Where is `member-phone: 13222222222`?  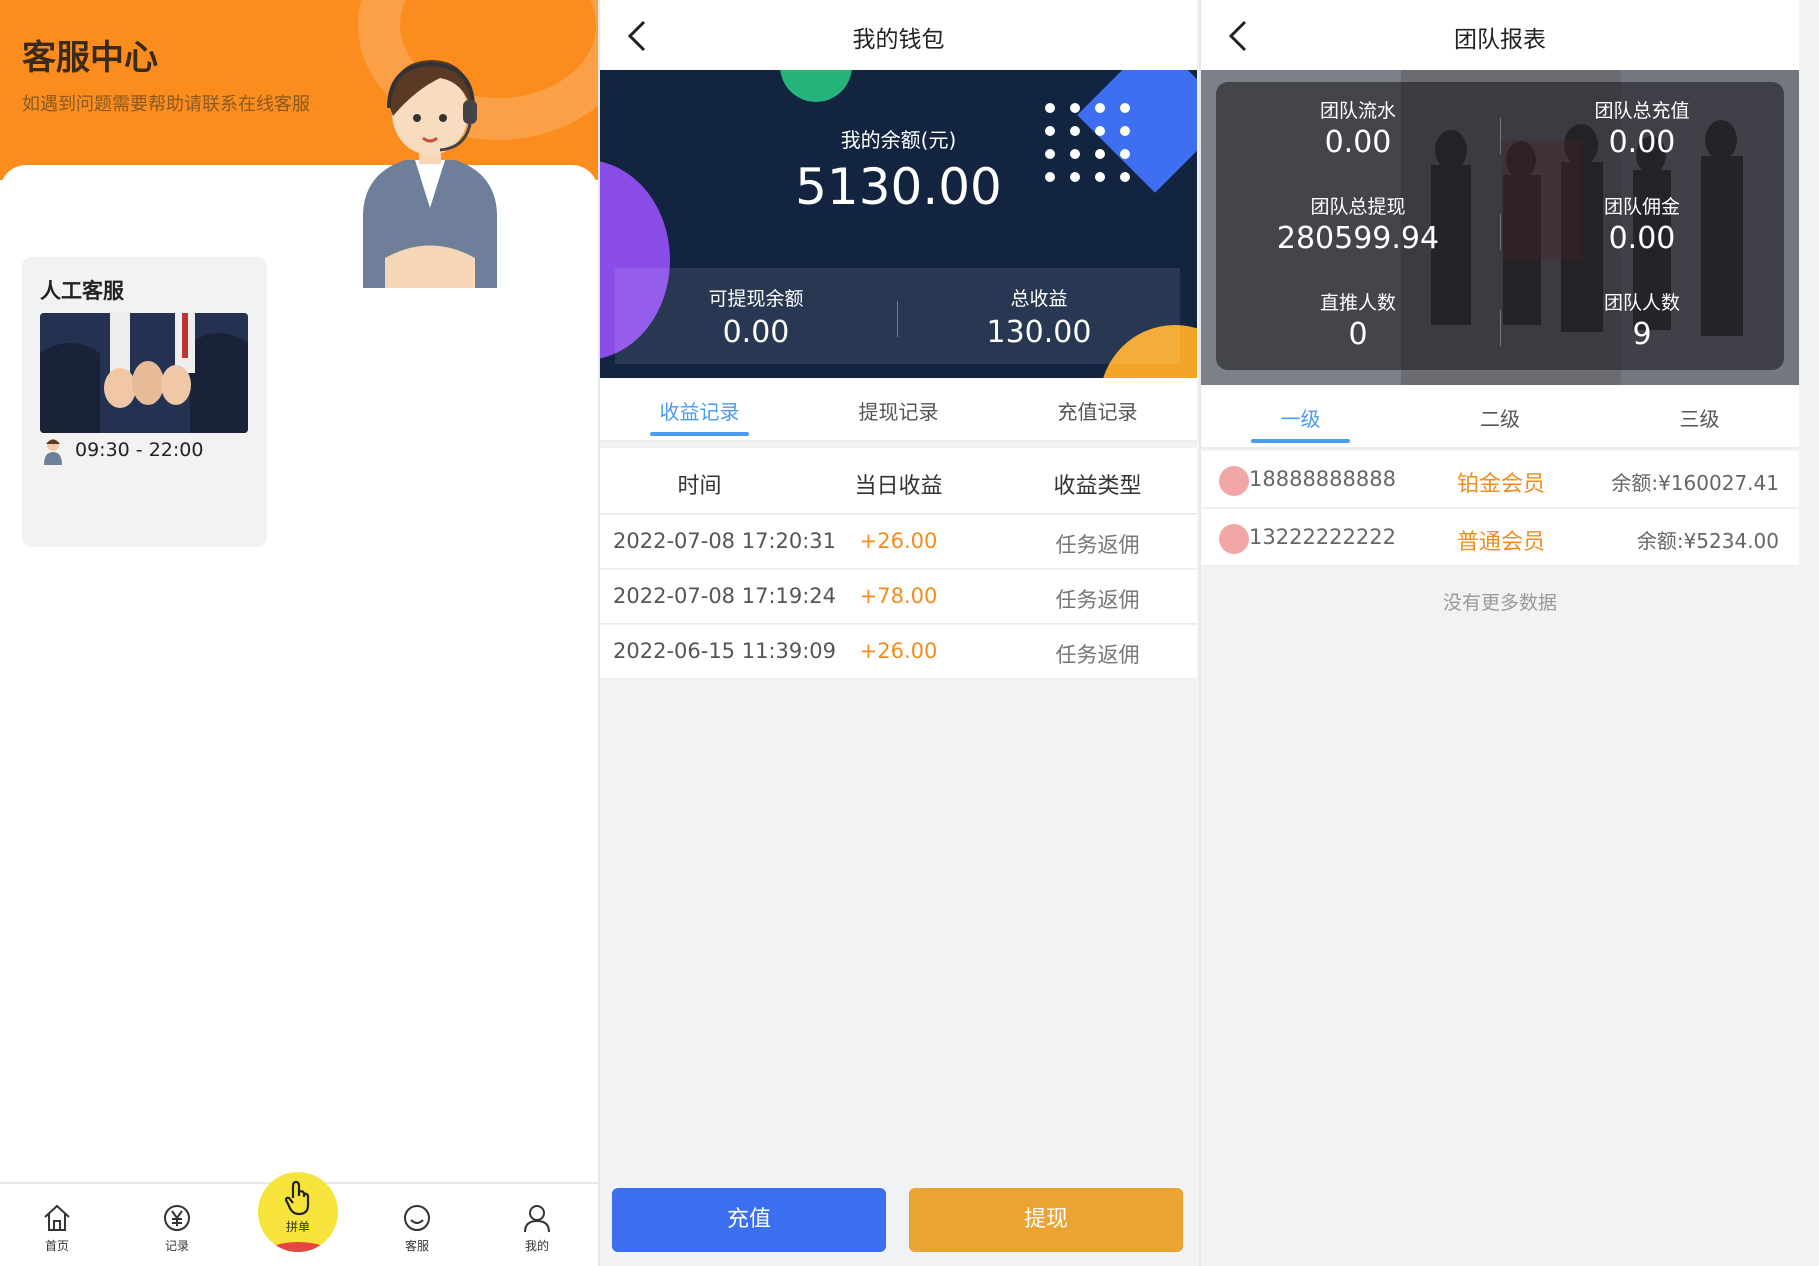 member-phone: 13222222222 is located at coordinates (1322, 537).